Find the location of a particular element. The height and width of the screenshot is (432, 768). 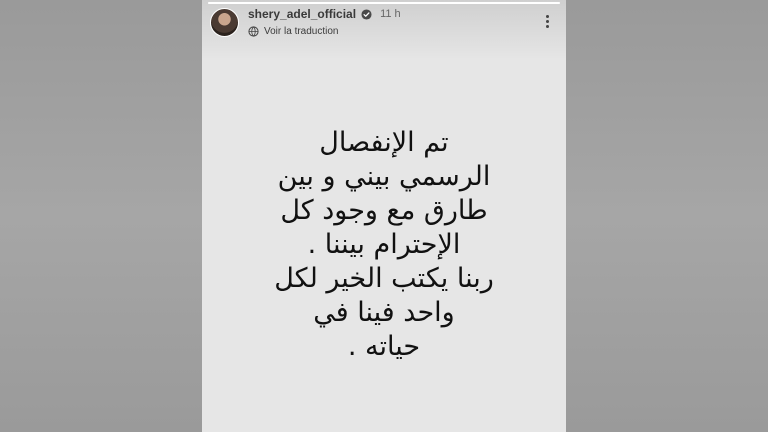

see-translation-label: Voir la traduction is located at coordinates (301, 31).